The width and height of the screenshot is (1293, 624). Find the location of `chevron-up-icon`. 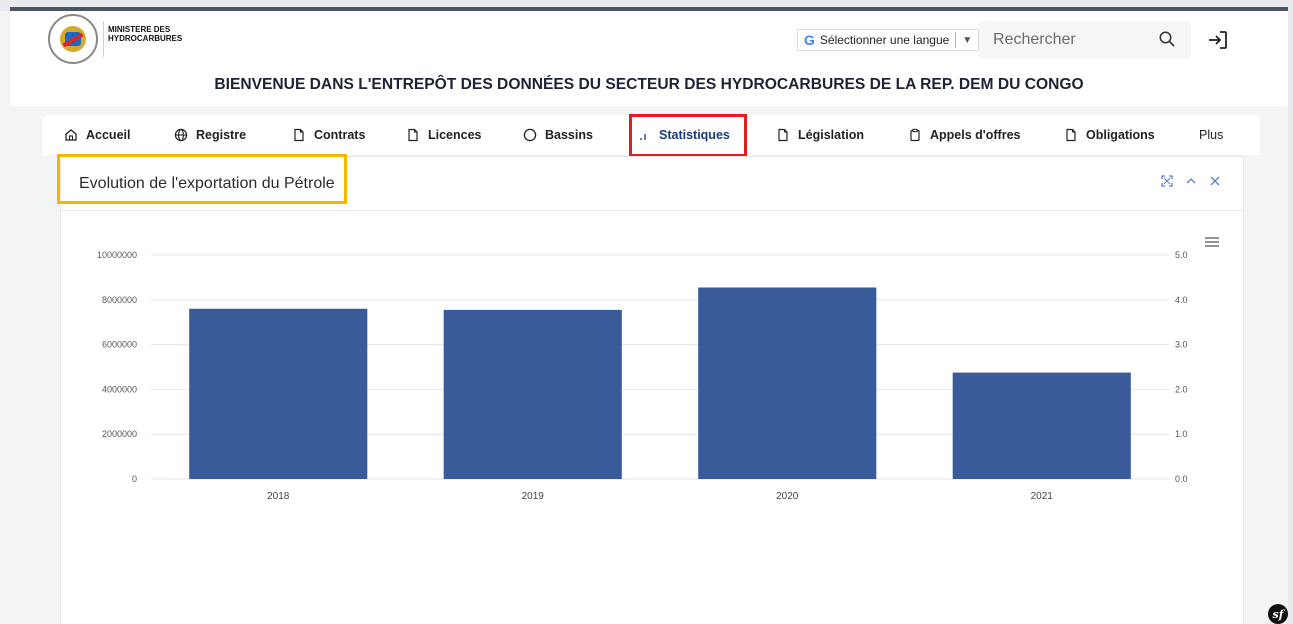

chevron-up-icon is located at coordinates (1191, 181).